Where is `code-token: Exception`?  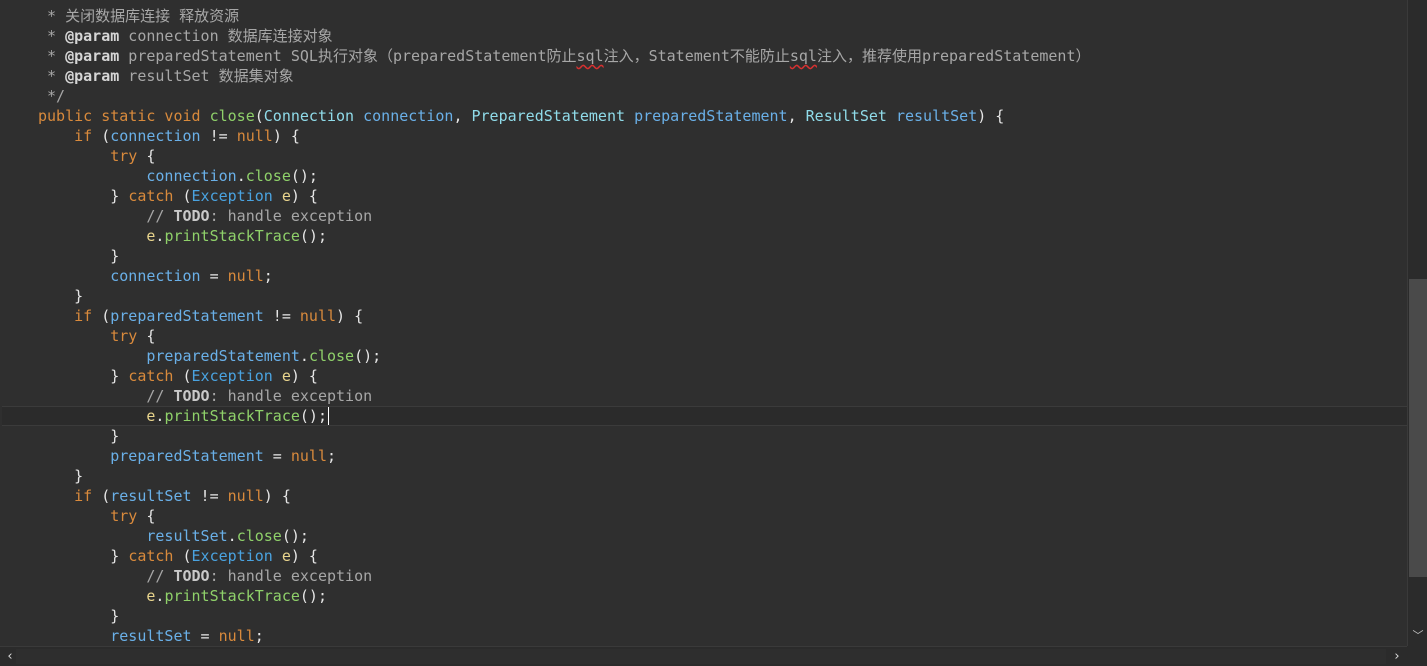
code-token: Exception is located at coordinates (236, 196).